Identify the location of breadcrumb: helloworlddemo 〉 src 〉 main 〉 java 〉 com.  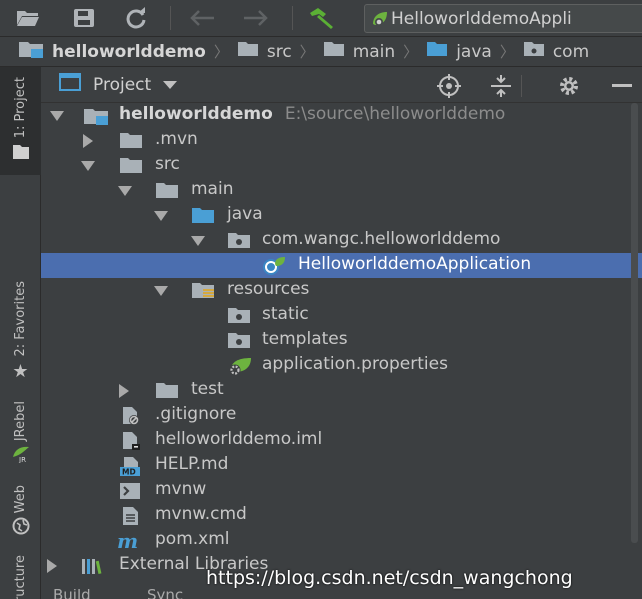
(321, 52).